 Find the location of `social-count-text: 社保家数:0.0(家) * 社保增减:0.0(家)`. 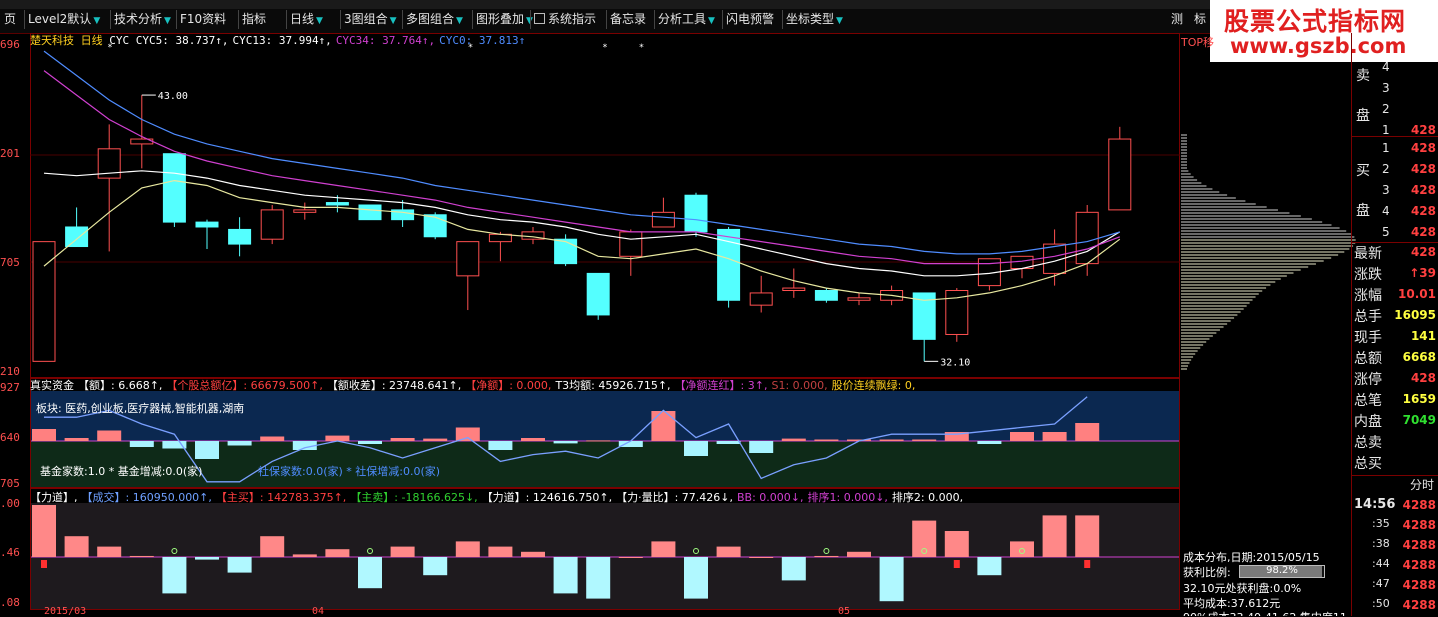

social-count-text: 社保家数:0.0(家) * 社保增减:0.0(家) is located at coordinates (349, 471).